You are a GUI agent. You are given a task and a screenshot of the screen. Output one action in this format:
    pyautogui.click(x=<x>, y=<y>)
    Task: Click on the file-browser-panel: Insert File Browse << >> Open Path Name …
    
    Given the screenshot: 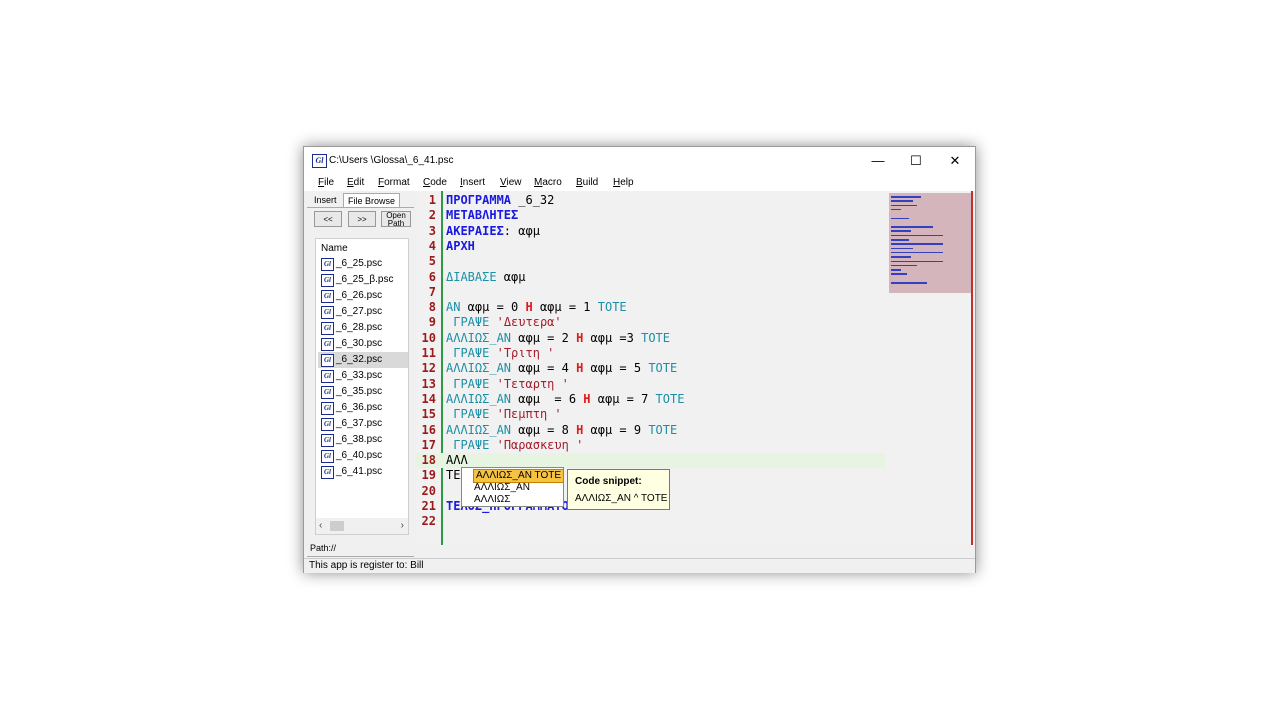 What is the action you would take?
    pyautogui.click(x=360, y=374)
    